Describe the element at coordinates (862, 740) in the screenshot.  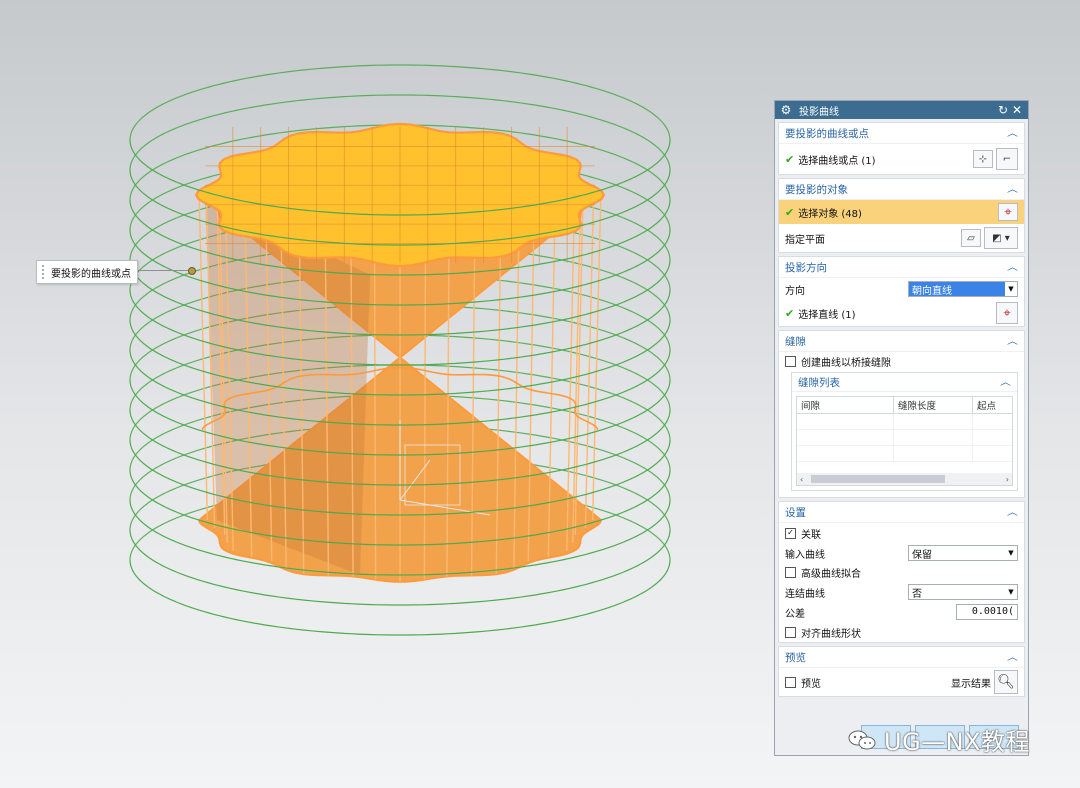
I see `chat-bubbles-icon` at that location.